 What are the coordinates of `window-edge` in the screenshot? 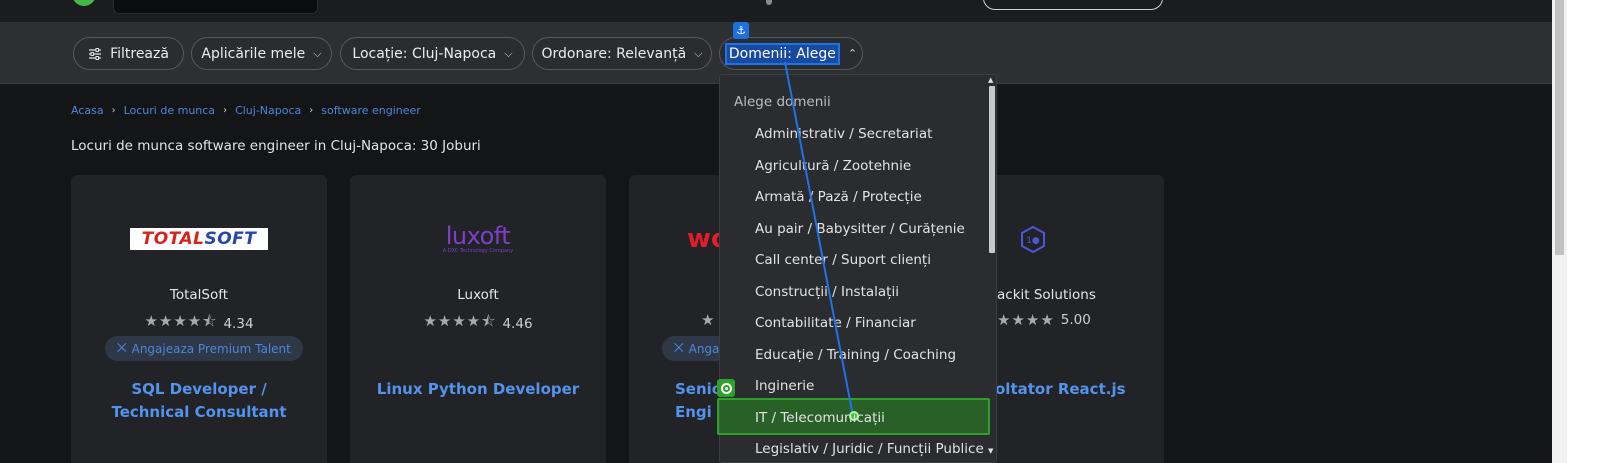 It's located at (1582, 231).